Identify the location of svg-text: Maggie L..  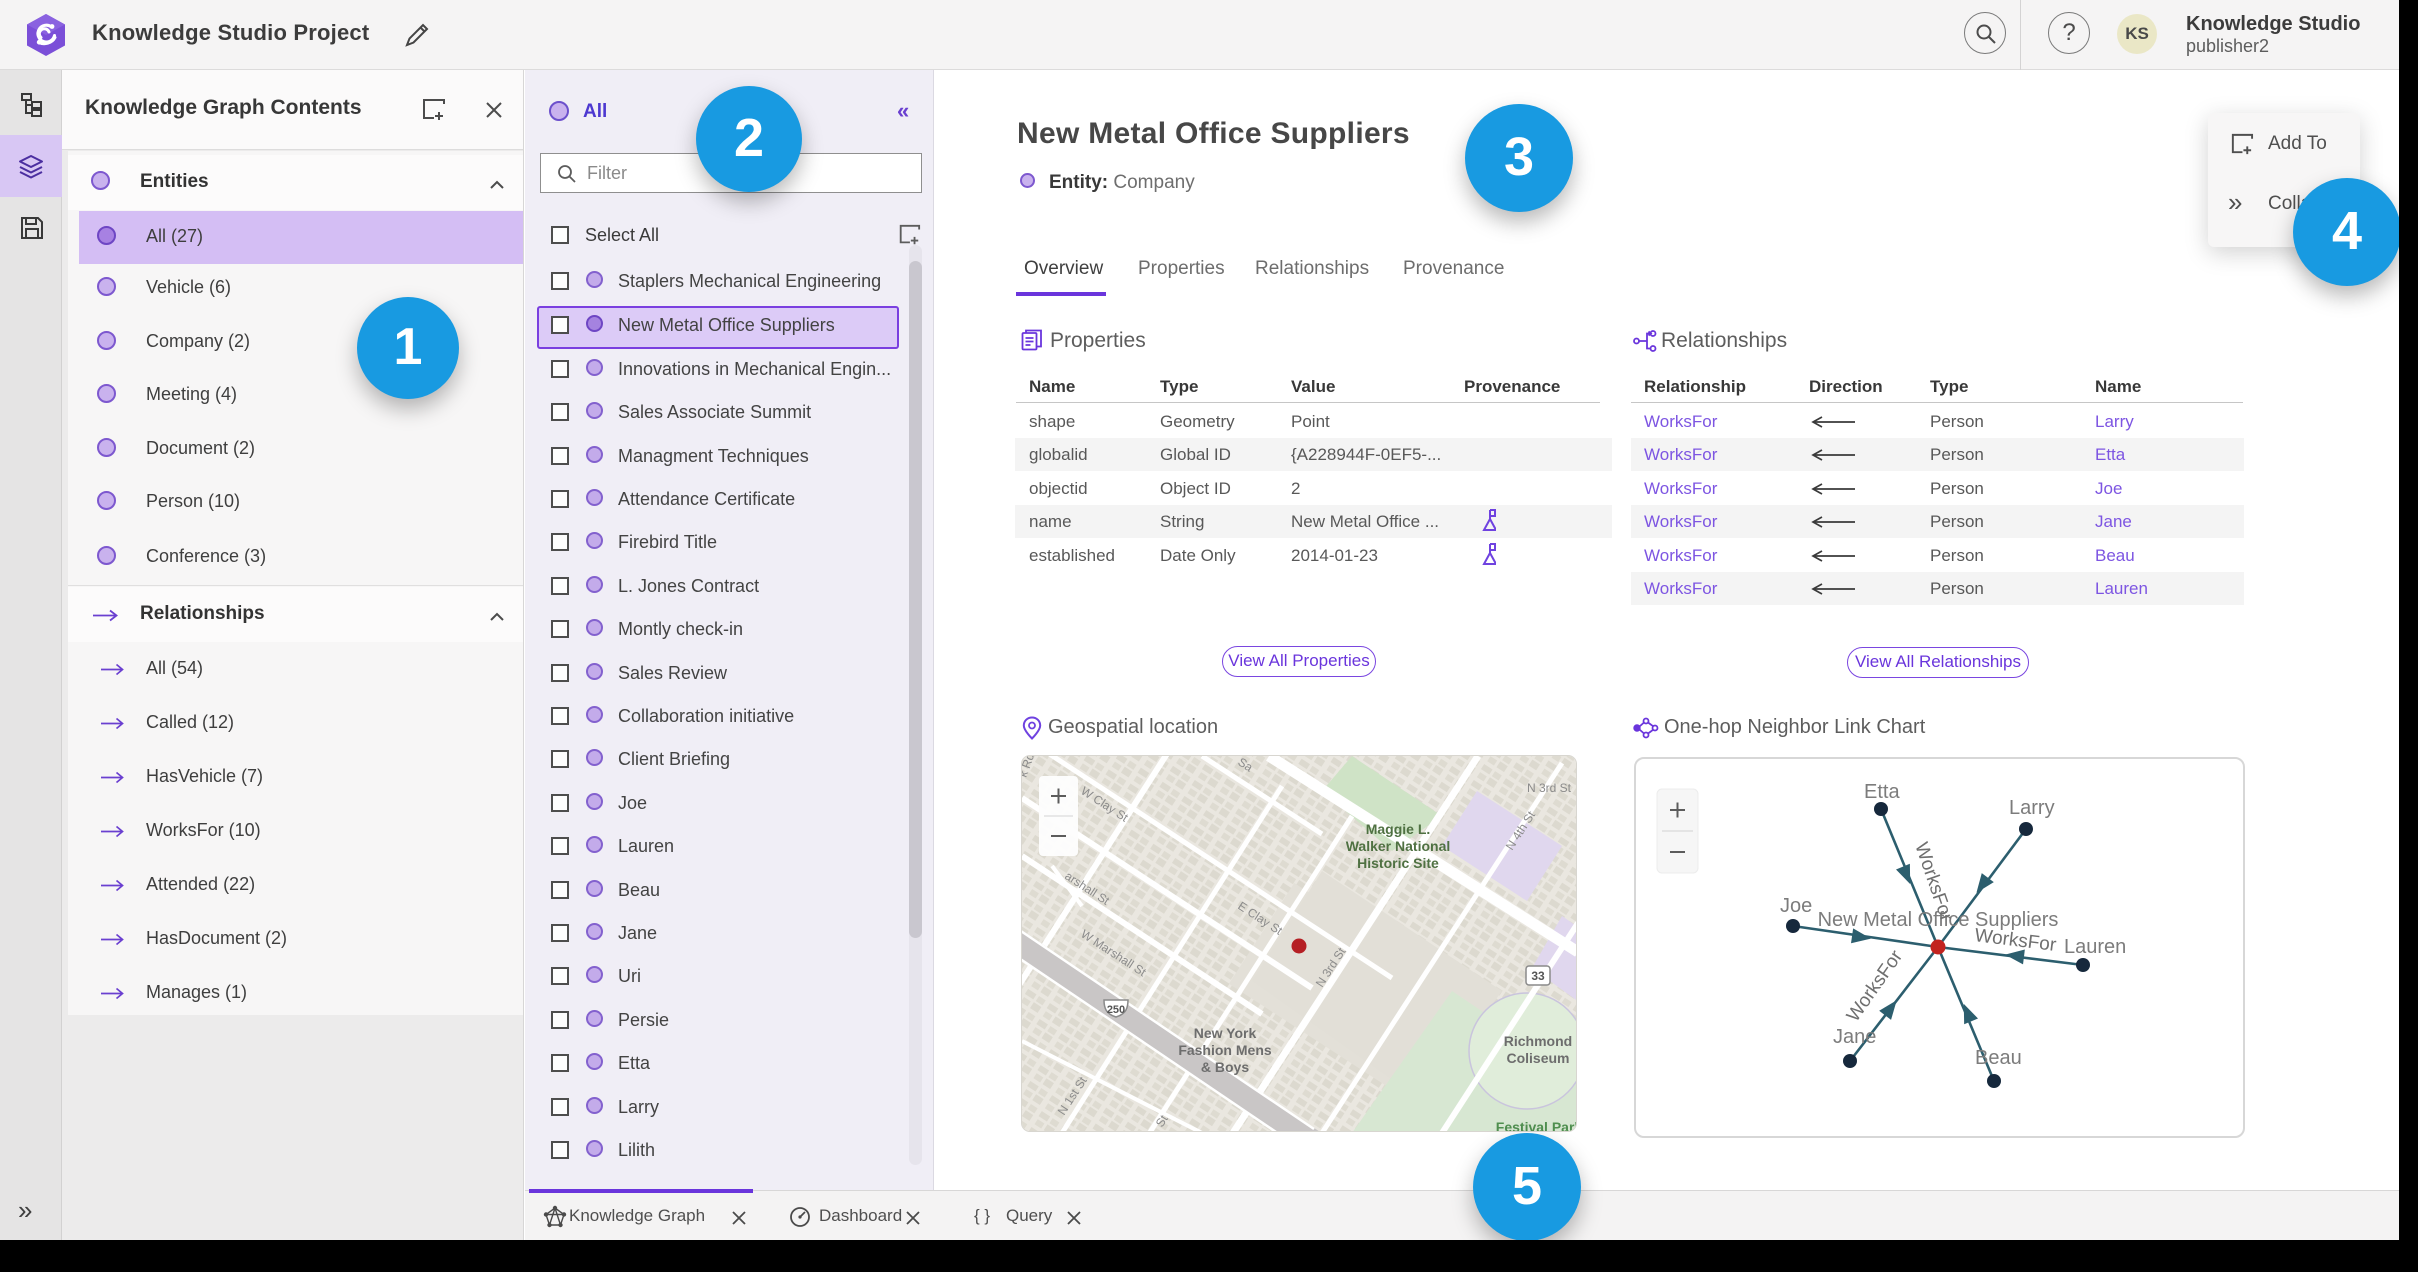
(1398, 829).